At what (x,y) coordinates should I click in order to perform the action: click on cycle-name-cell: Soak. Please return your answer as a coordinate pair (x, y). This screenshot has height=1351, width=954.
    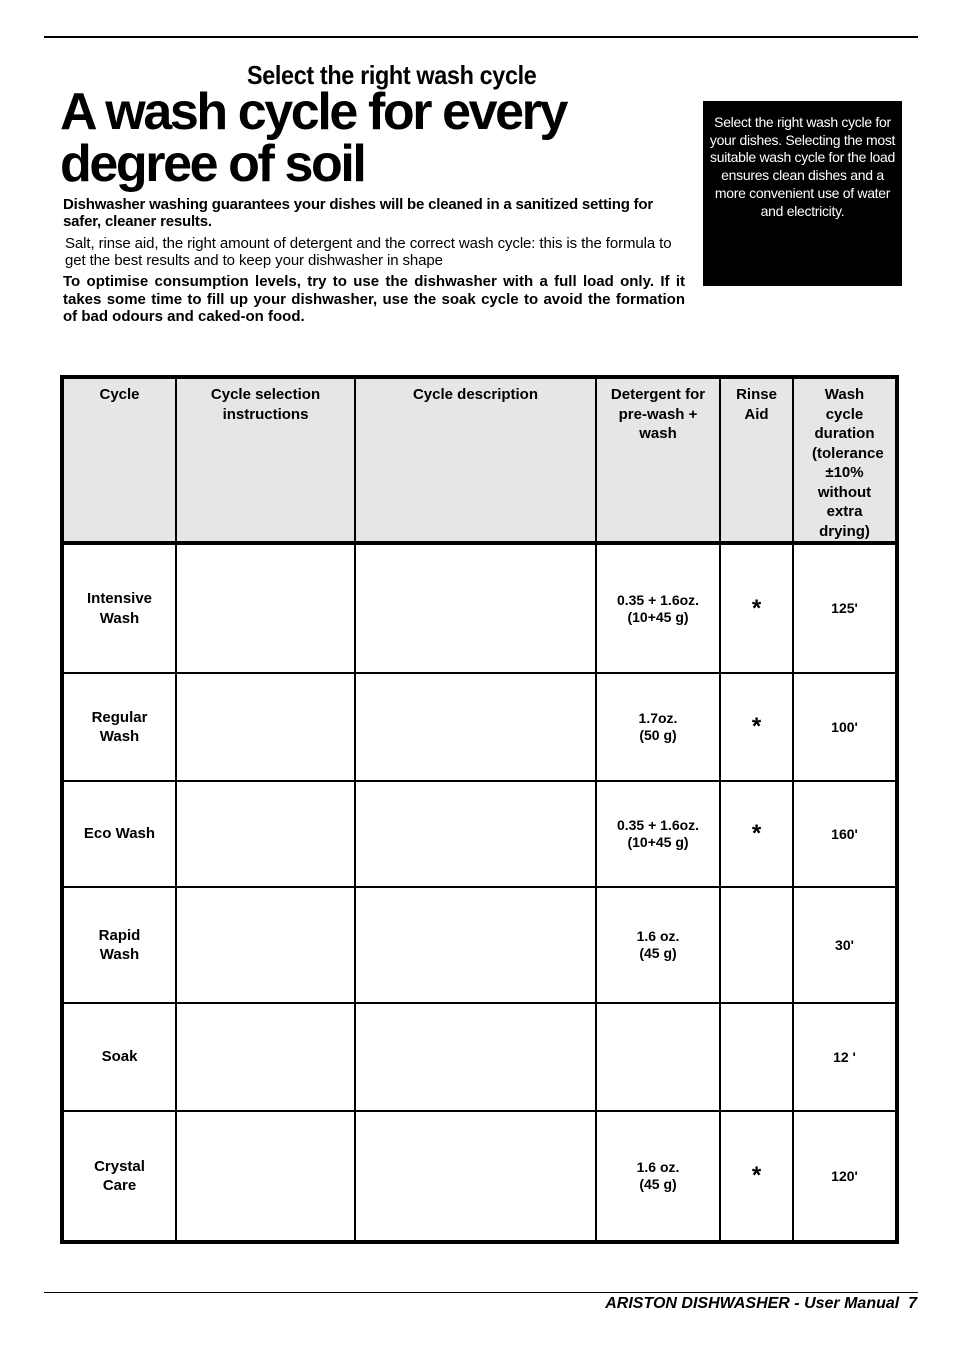
    Looking at the image, I should click on (119, 1057).